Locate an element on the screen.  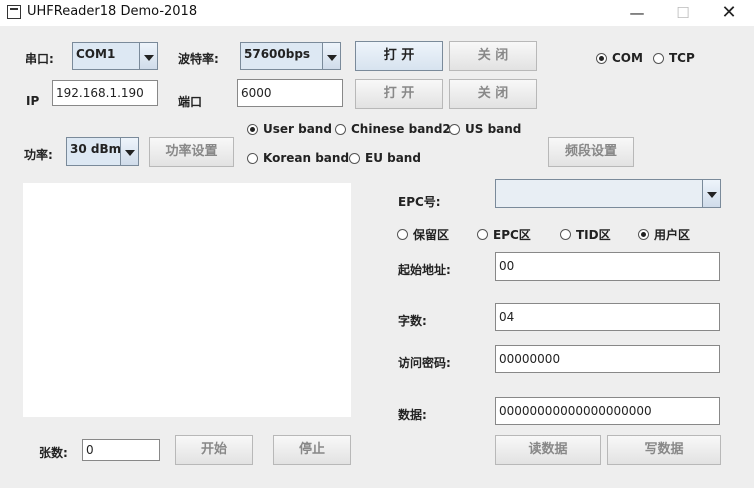
mem-epc-radio: EPC区 is located at coordinates (504, 234).